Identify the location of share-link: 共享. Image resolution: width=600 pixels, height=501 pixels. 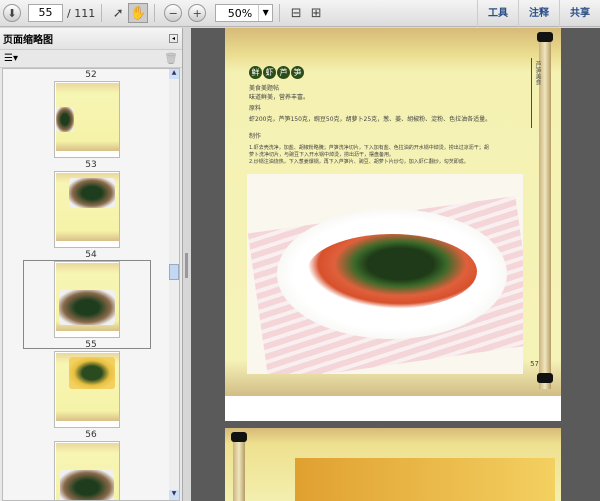
(579, 13).